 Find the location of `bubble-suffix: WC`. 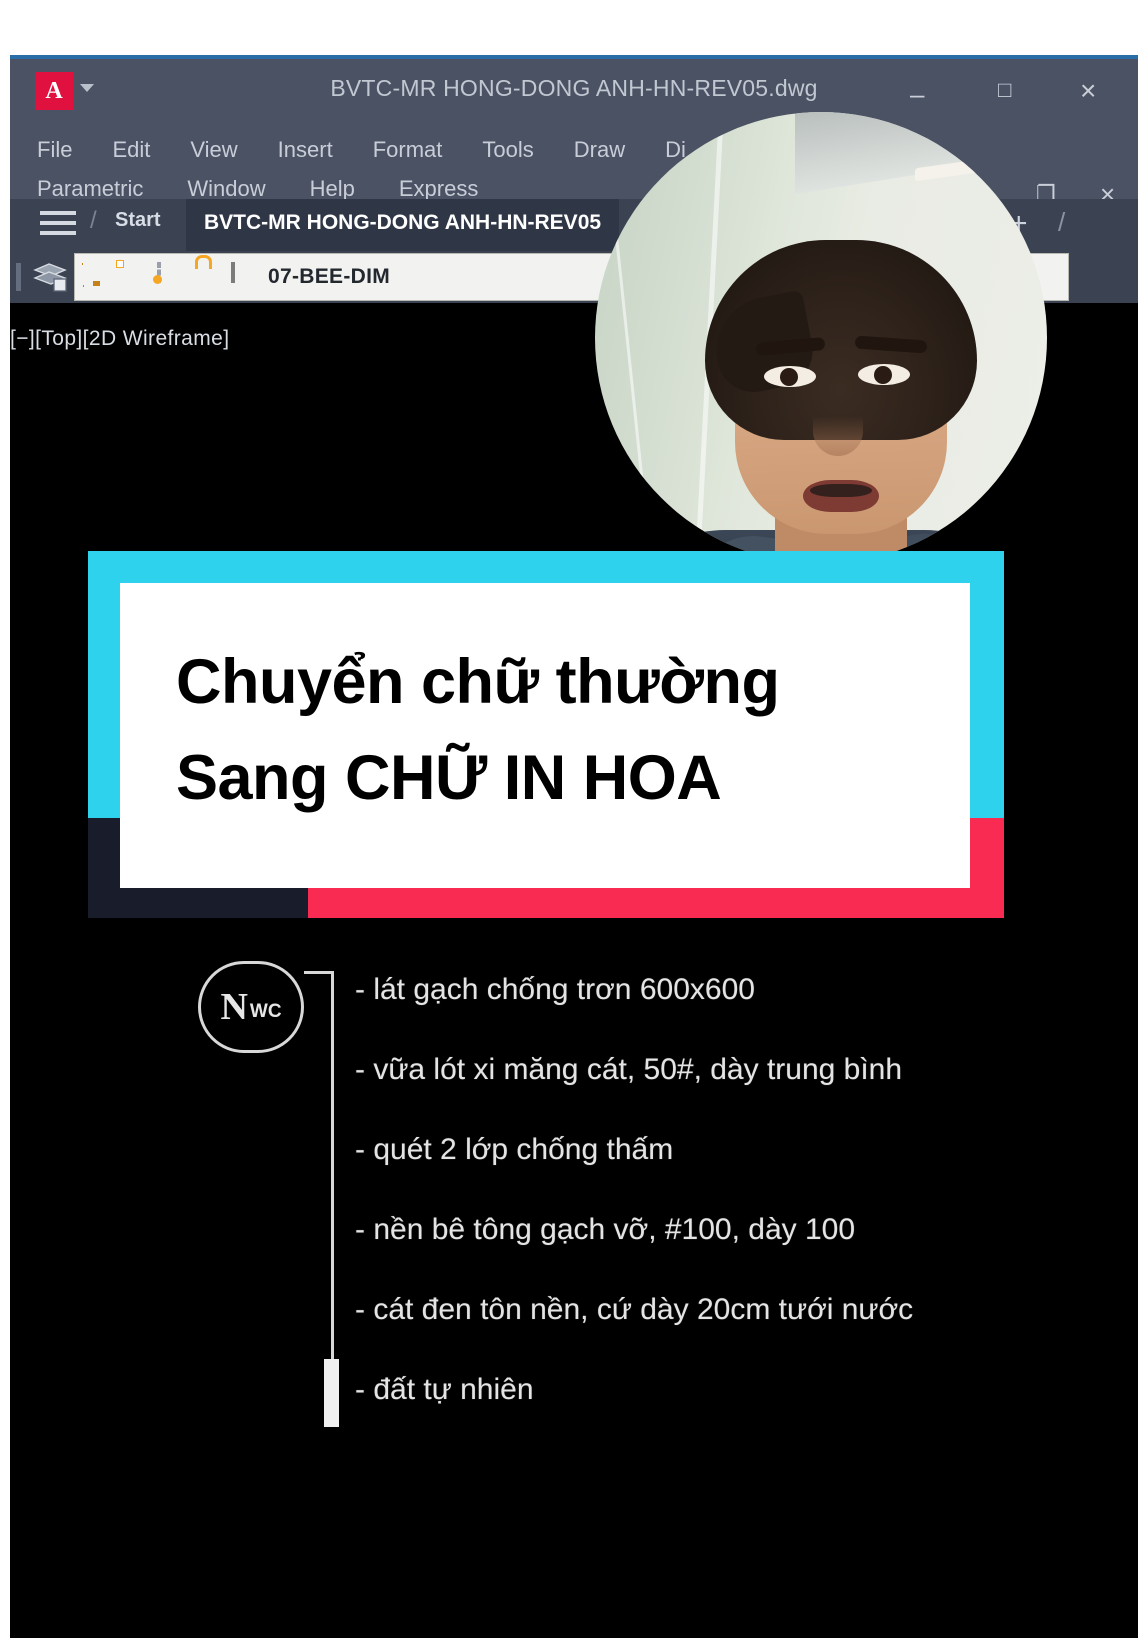

bubble-suffix: WC is located at coordinates (265, 1011).